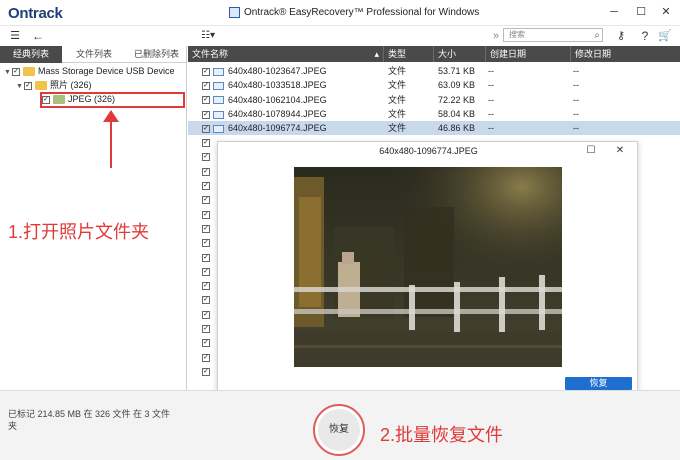 The width and height of the screenshot is (680, 460). I want to click on file-name: 640x480-1023647.JPEG, so click(277, 71).